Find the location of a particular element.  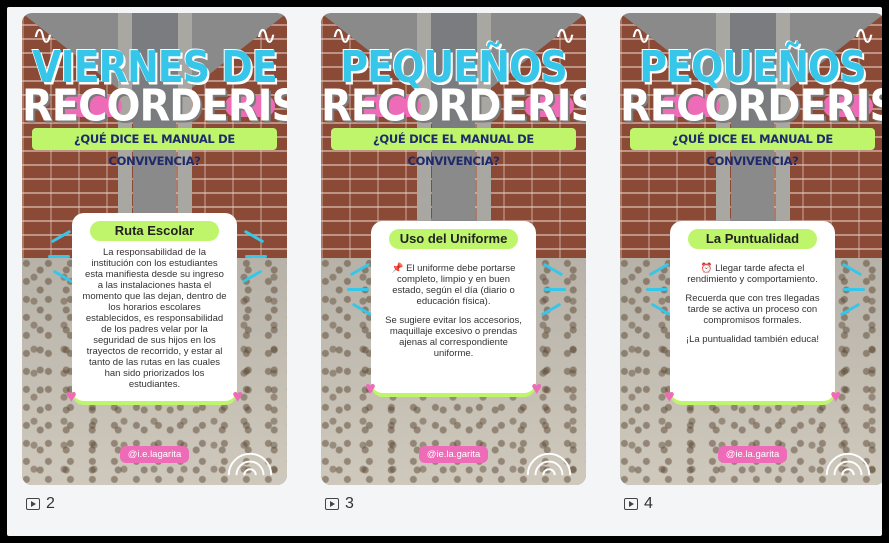

section-label: Ruta Escolar is located at coordinates (154, 231).